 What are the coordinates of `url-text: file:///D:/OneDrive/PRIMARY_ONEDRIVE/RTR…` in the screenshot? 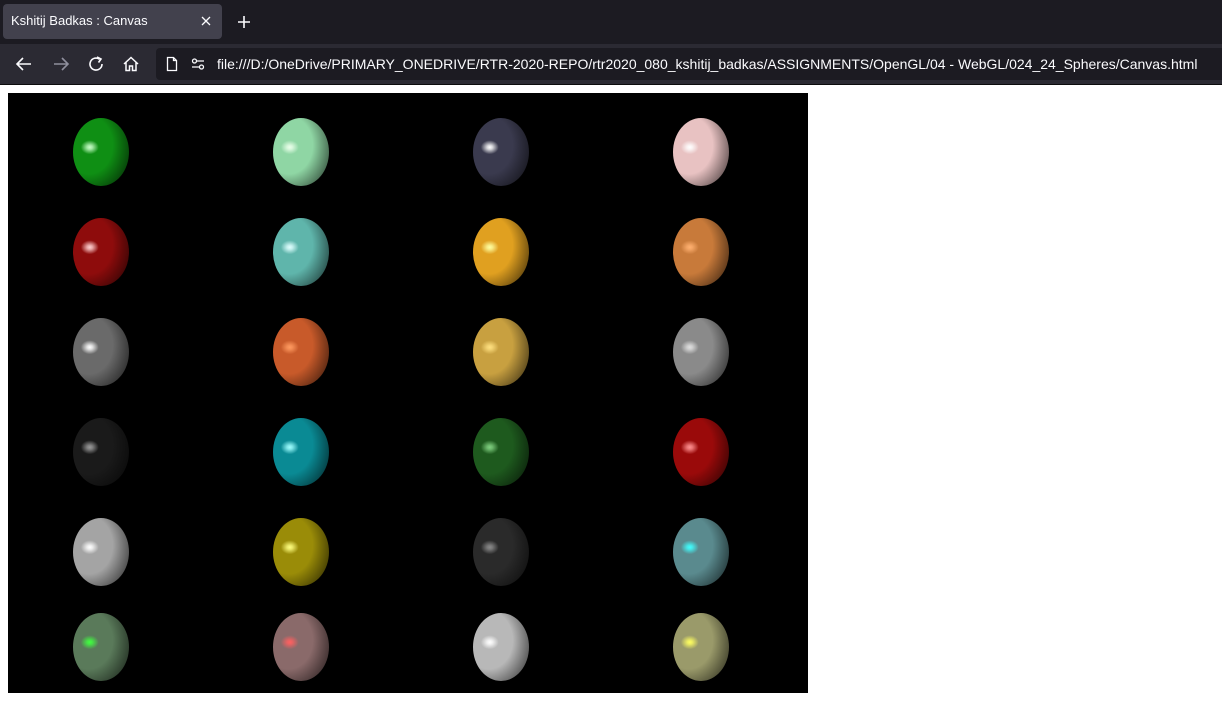 It's located at (707, 64).